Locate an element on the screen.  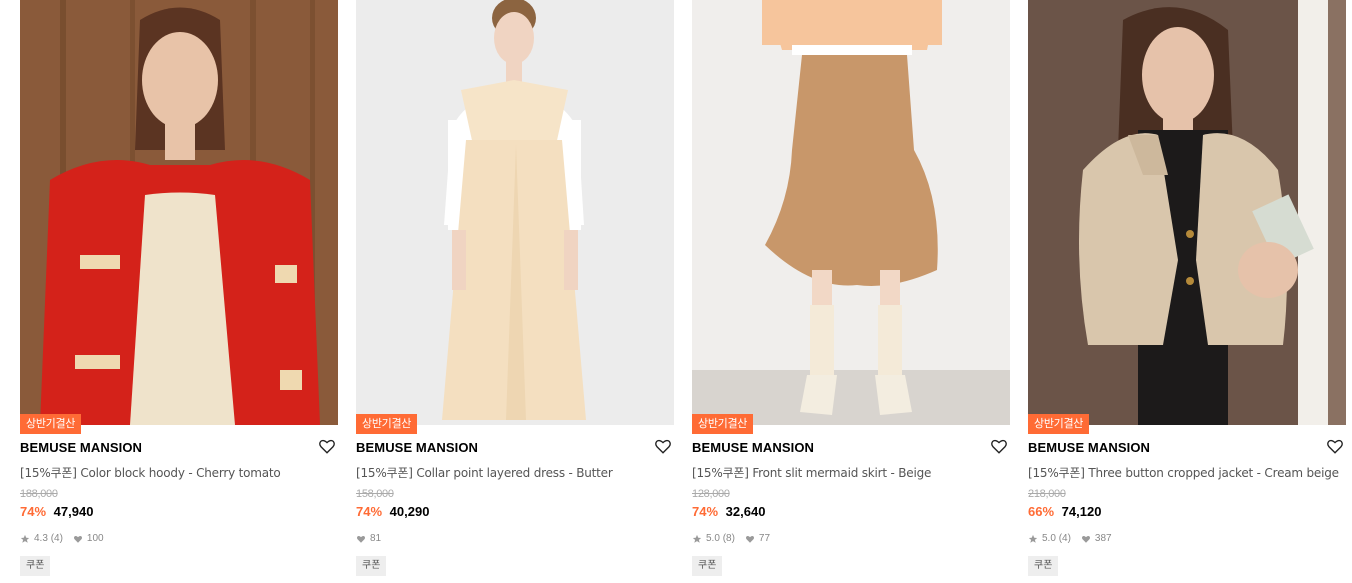
rating-value: 4.3 (4) is located at coordinates (48, 538).